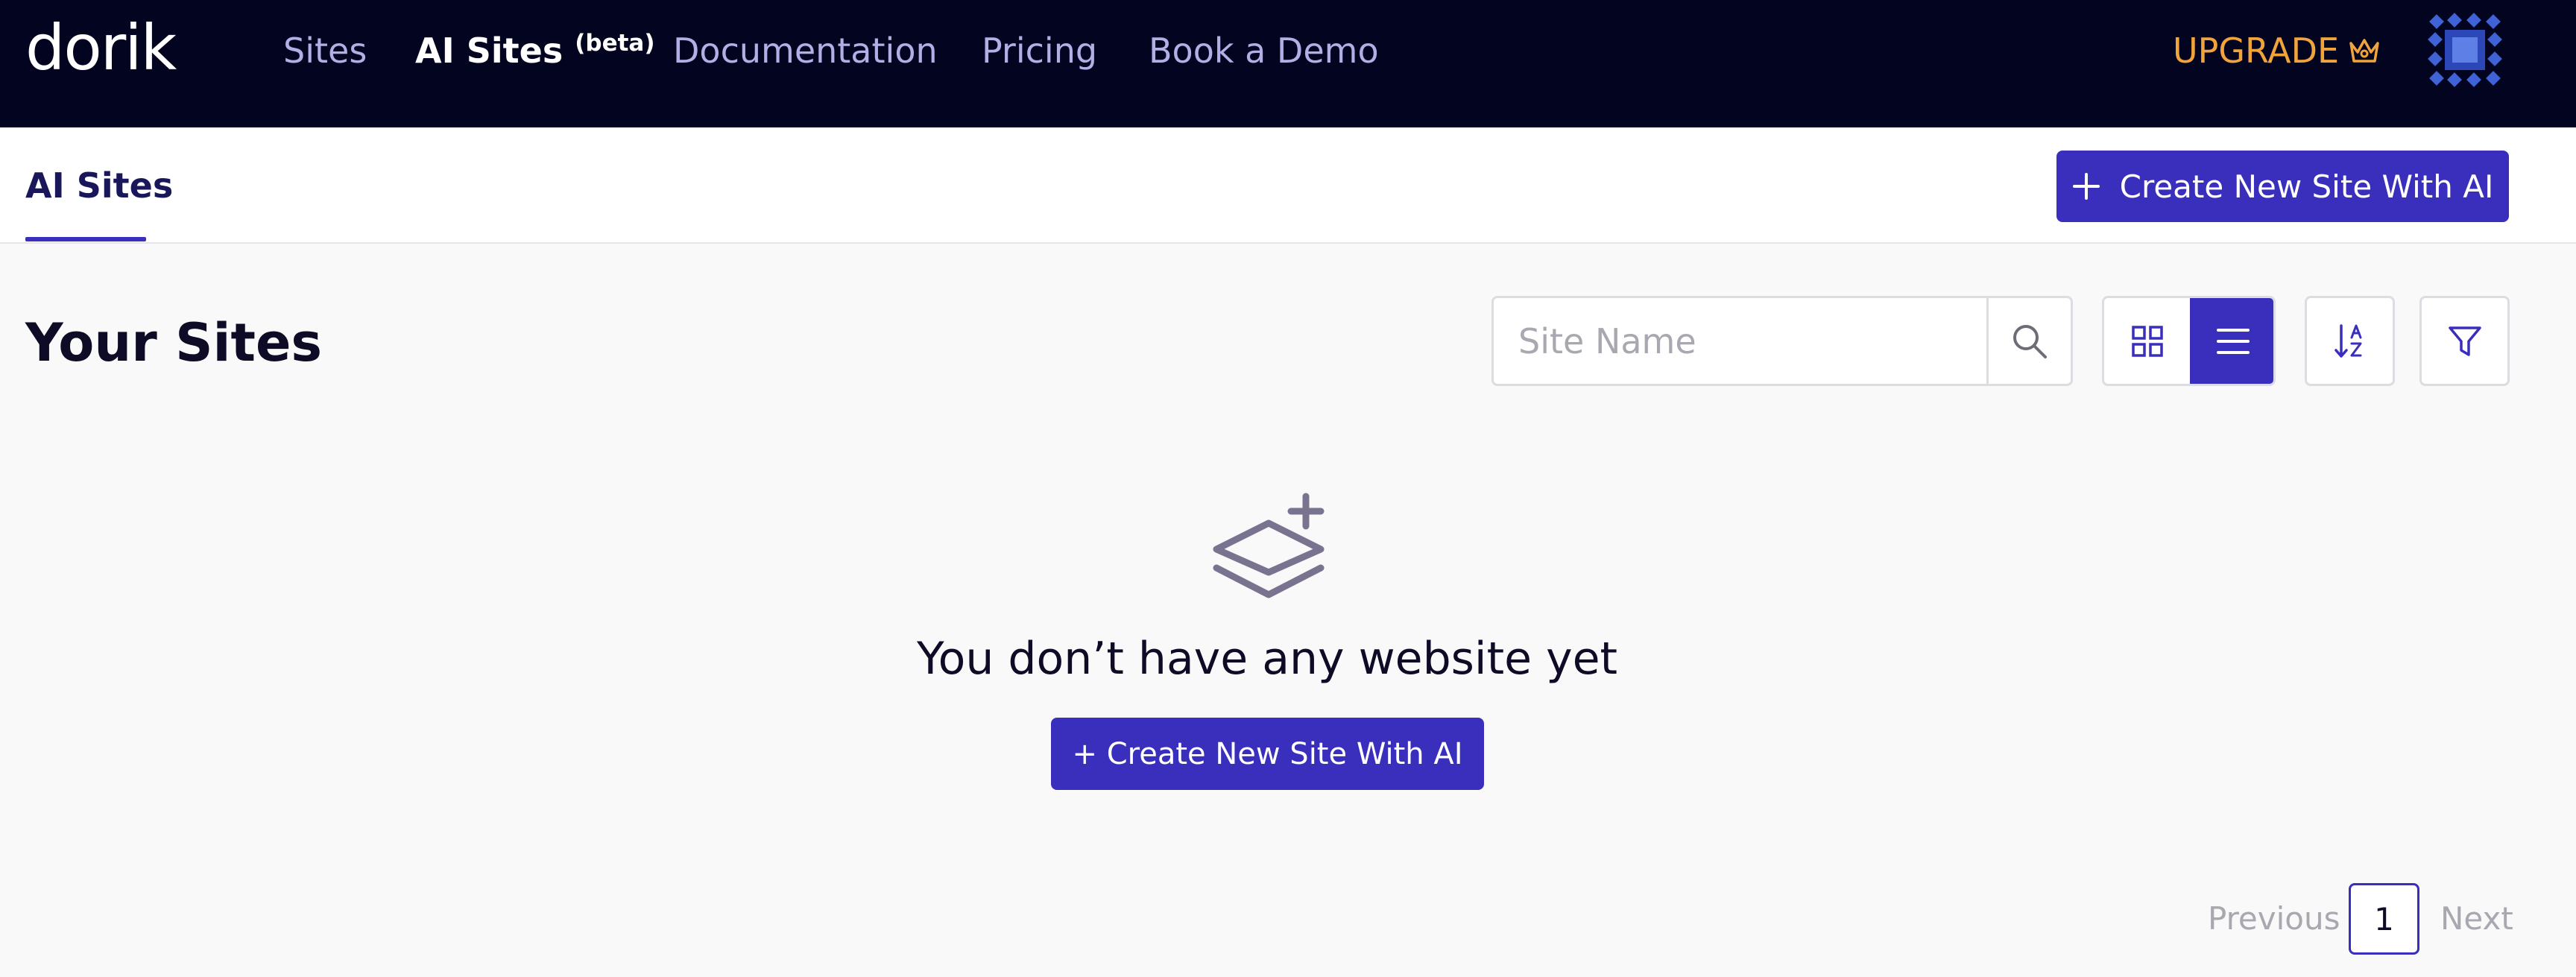 The height and width of the screenshot is (977, 2576). Describe the element at coordinates (2086, 186) in the screenshot. I see `plus-icon` at that location.